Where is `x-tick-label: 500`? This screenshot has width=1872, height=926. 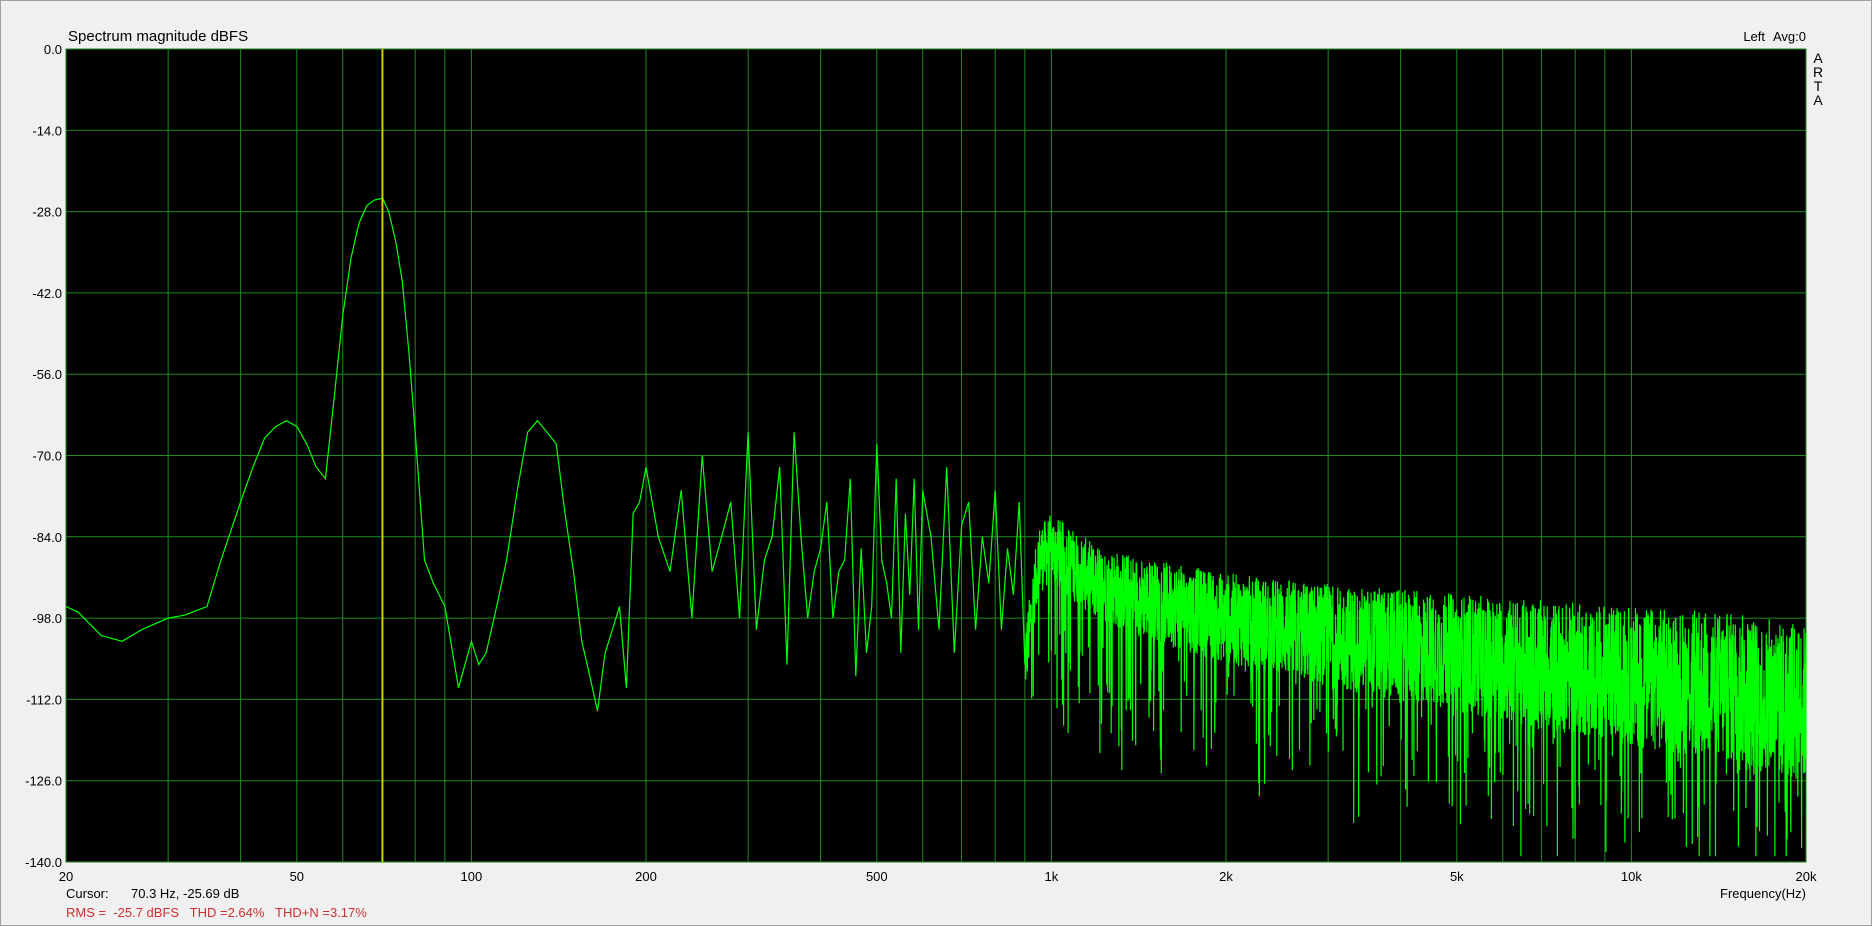 x-tick-label: 500 is located at coordinates (877, 876).